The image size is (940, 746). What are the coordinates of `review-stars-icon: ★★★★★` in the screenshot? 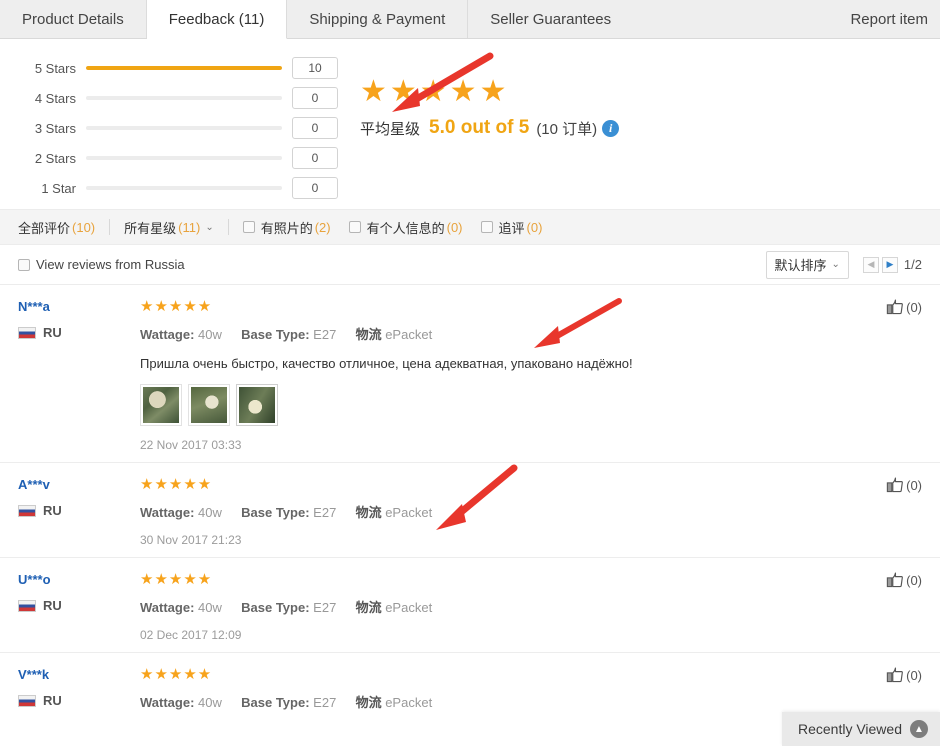 It's located at (176, 306).